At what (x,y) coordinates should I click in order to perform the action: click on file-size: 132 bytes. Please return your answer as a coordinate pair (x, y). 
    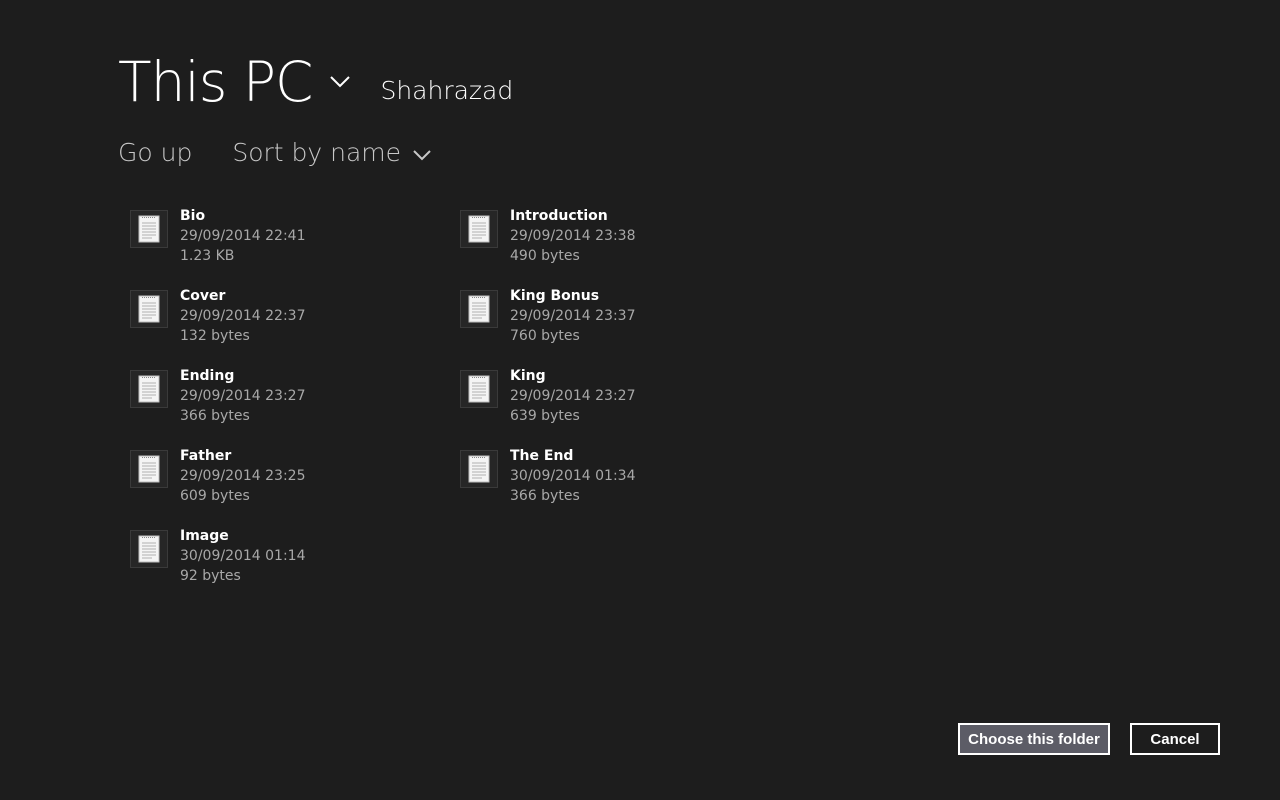
    Looking at the image, I should click on (215, 336).